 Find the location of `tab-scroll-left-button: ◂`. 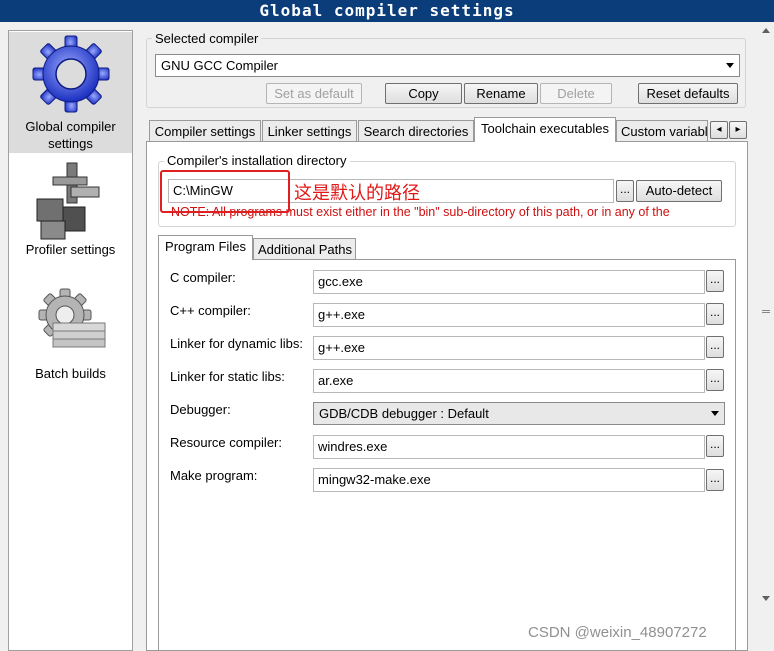

tab-scroll-left-button: ◂ is located at coordinates (719, 130).